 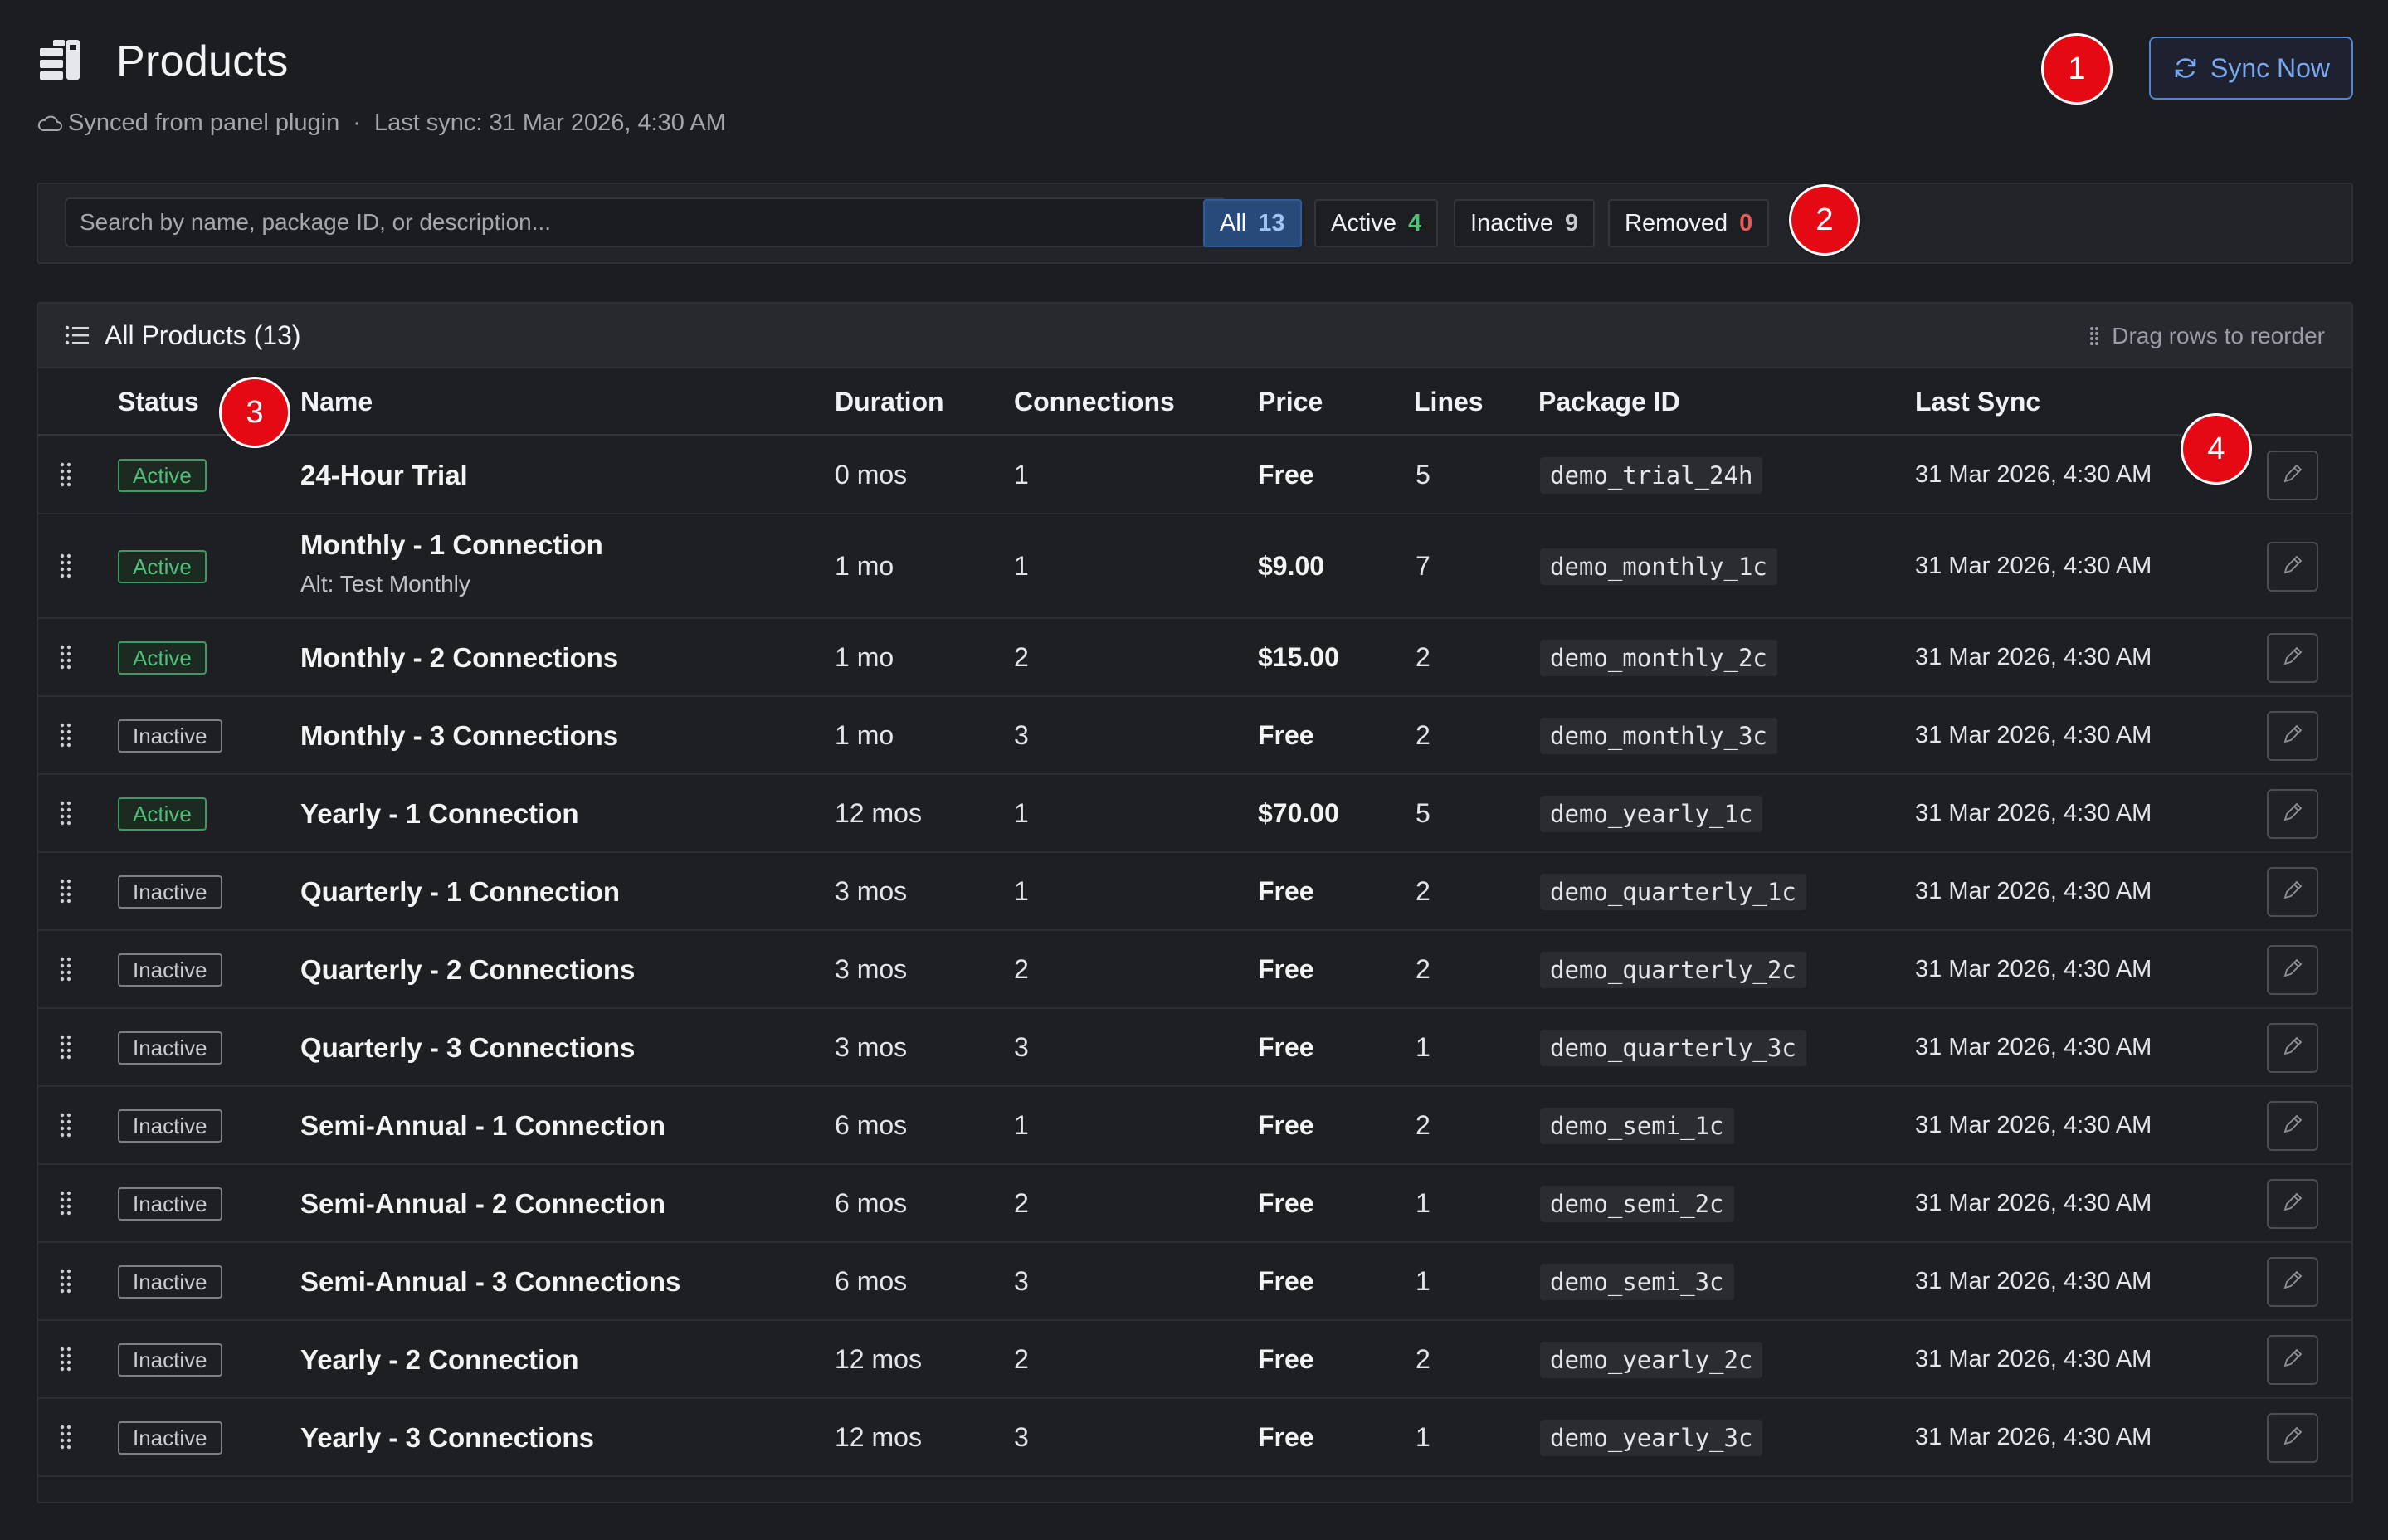 I want to click on package-id-value: demo_monthly_3c, so click(x=1658, y=736).